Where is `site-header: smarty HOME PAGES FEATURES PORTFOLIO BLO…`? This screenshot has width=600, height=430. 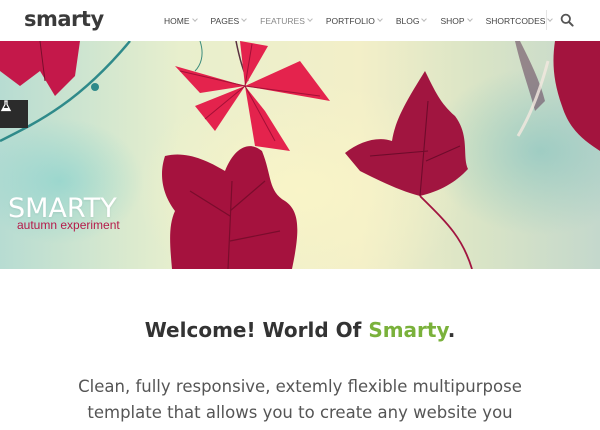 site-header: smarty HOME PAGES FEATURES PORTFOLIO BLO… is located at coordinates (300, 20).